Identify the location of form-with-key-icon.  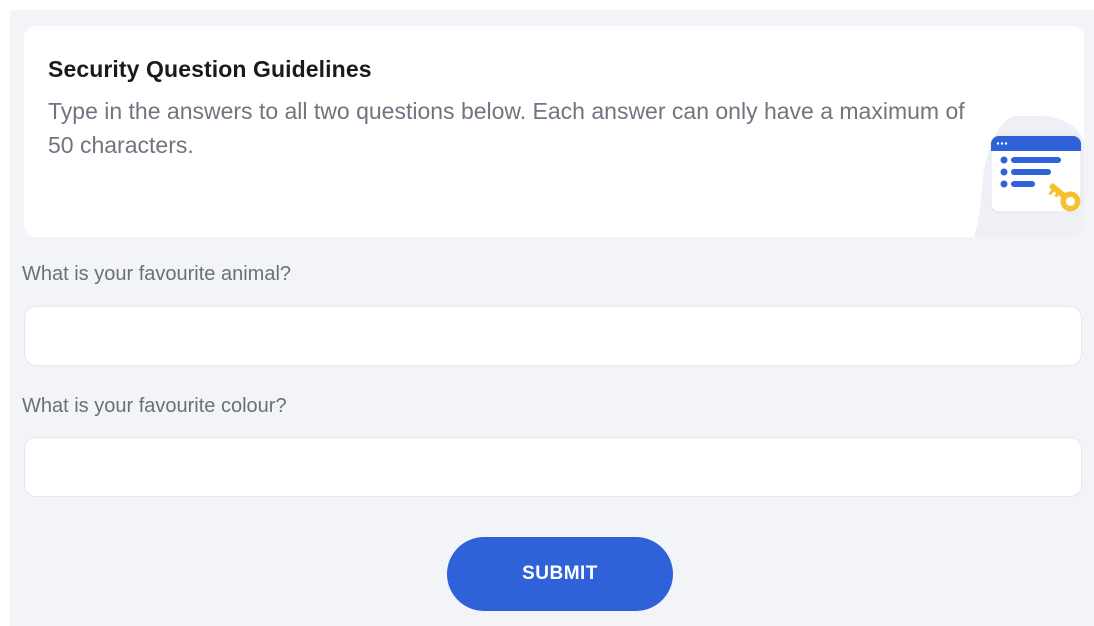
(1029, 176).